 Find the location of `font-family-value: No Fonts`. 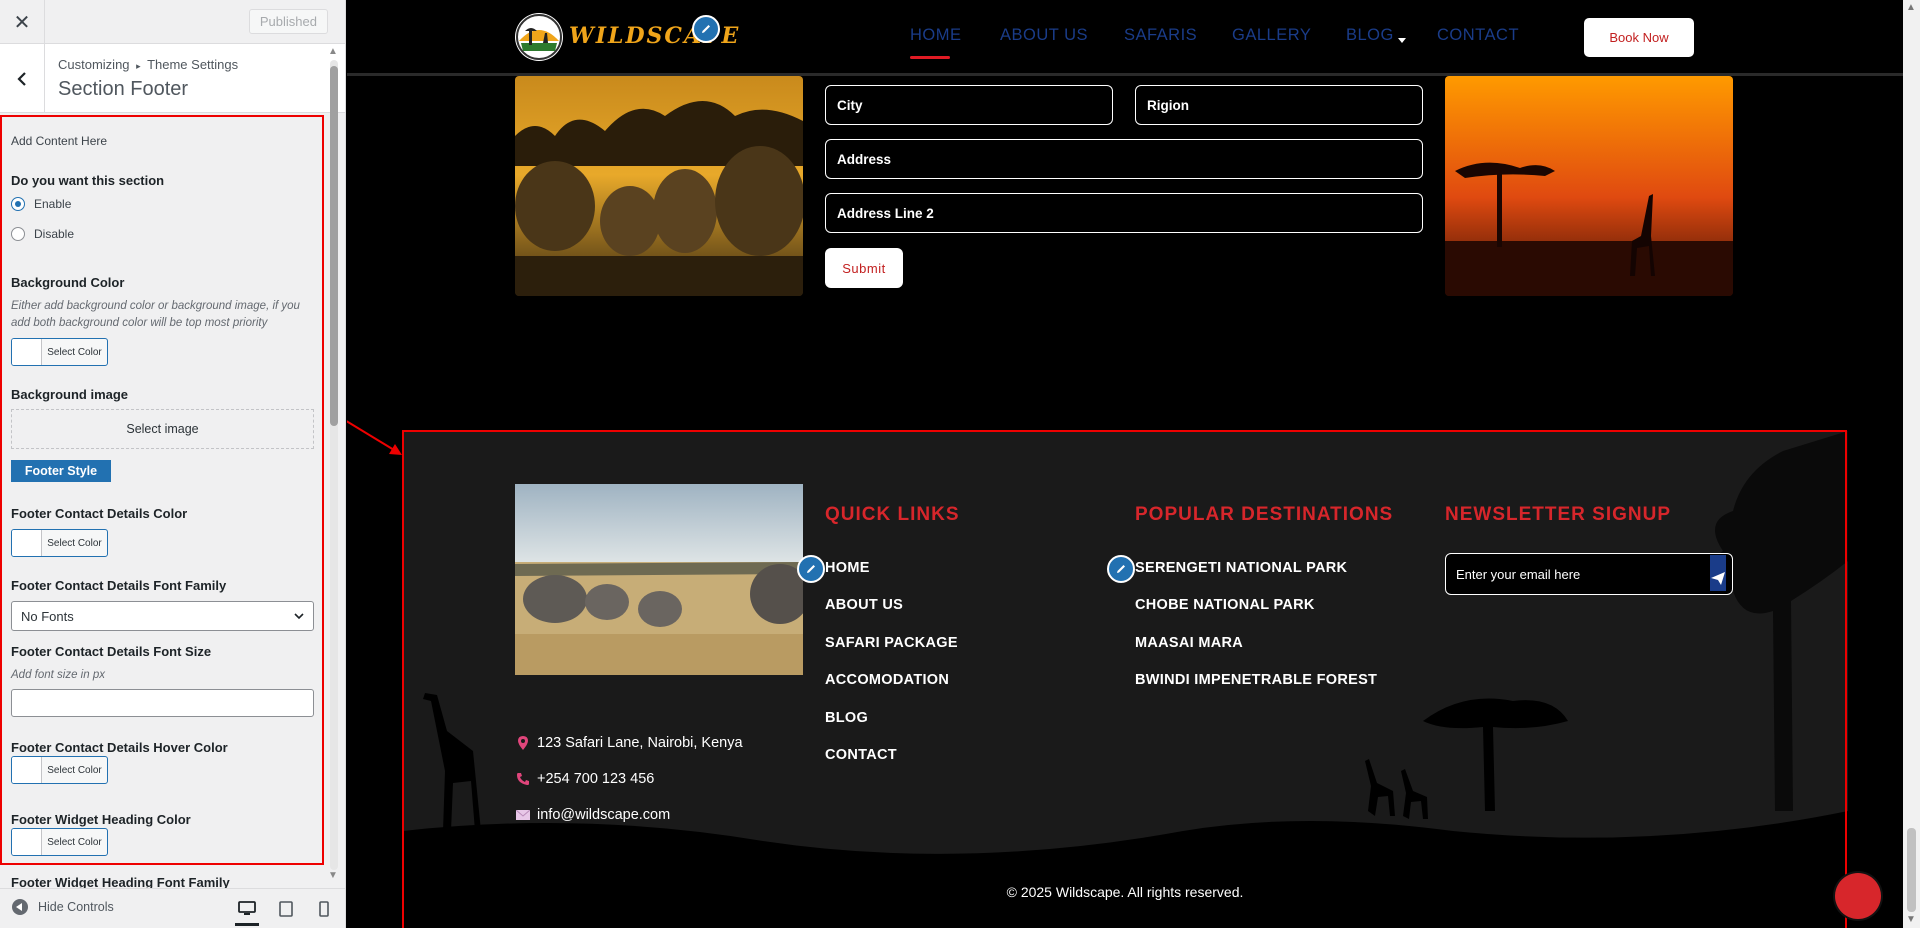

font-family-value: No Fonts is located at coordinates (47, 616).